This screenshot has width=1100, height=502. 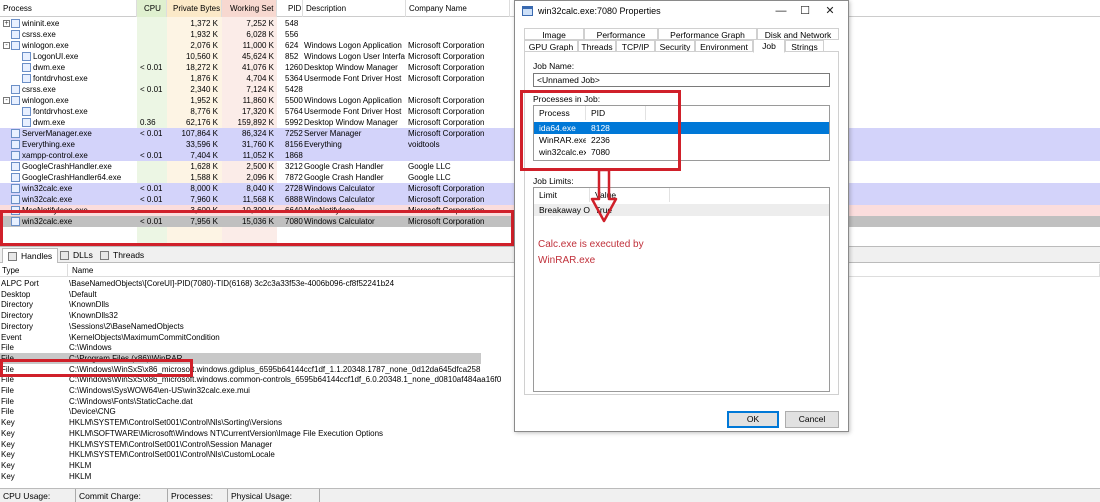 I want to click on handle-type: Event, so click(x=11, y=337).